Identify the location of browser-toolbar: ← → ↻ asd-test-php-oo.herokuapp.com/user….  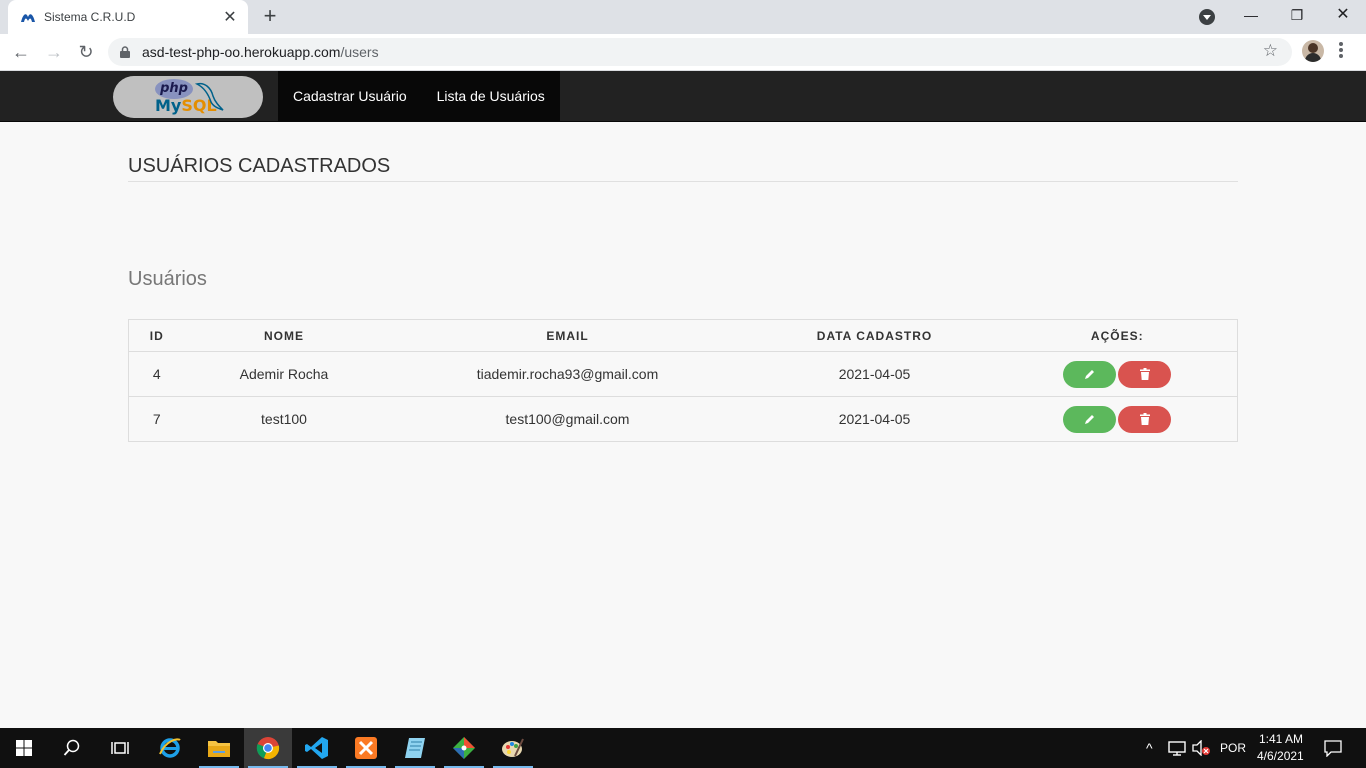
(683, 52).